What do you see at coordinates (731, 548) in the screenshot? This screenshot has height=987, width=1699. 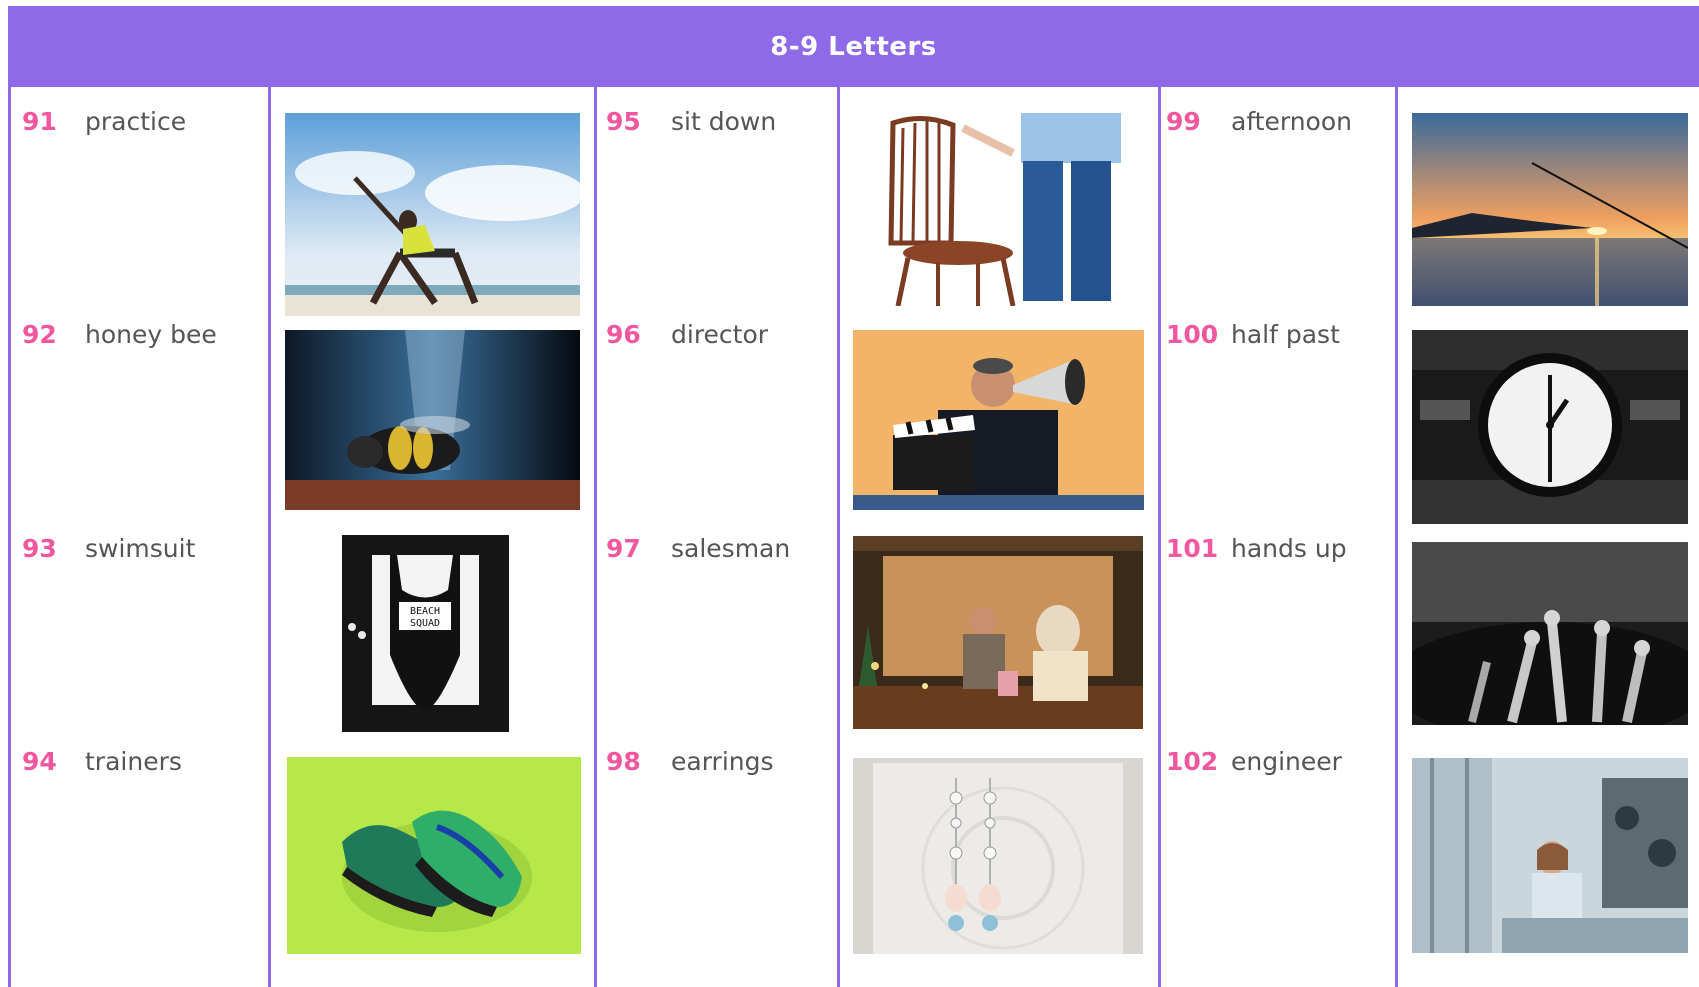 I see `entry-word: salesman` at bounding box center [731, 548].